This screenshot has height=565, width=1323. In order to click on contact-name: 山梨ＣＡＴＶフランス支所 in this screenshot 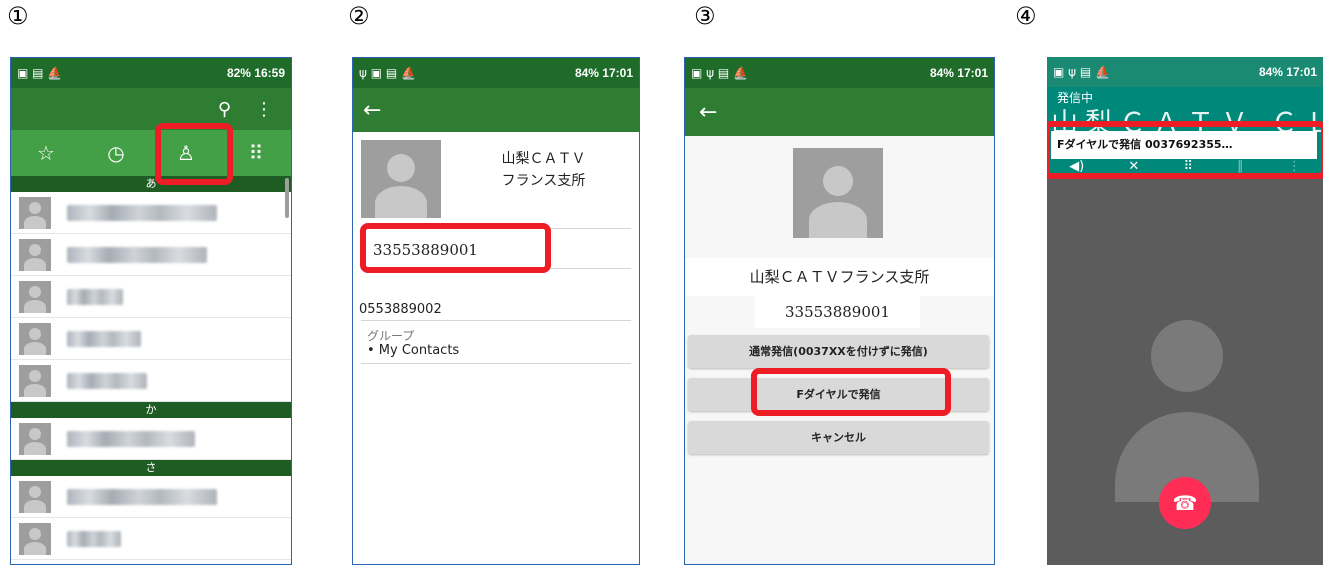, I will do `click(839, 277)`.